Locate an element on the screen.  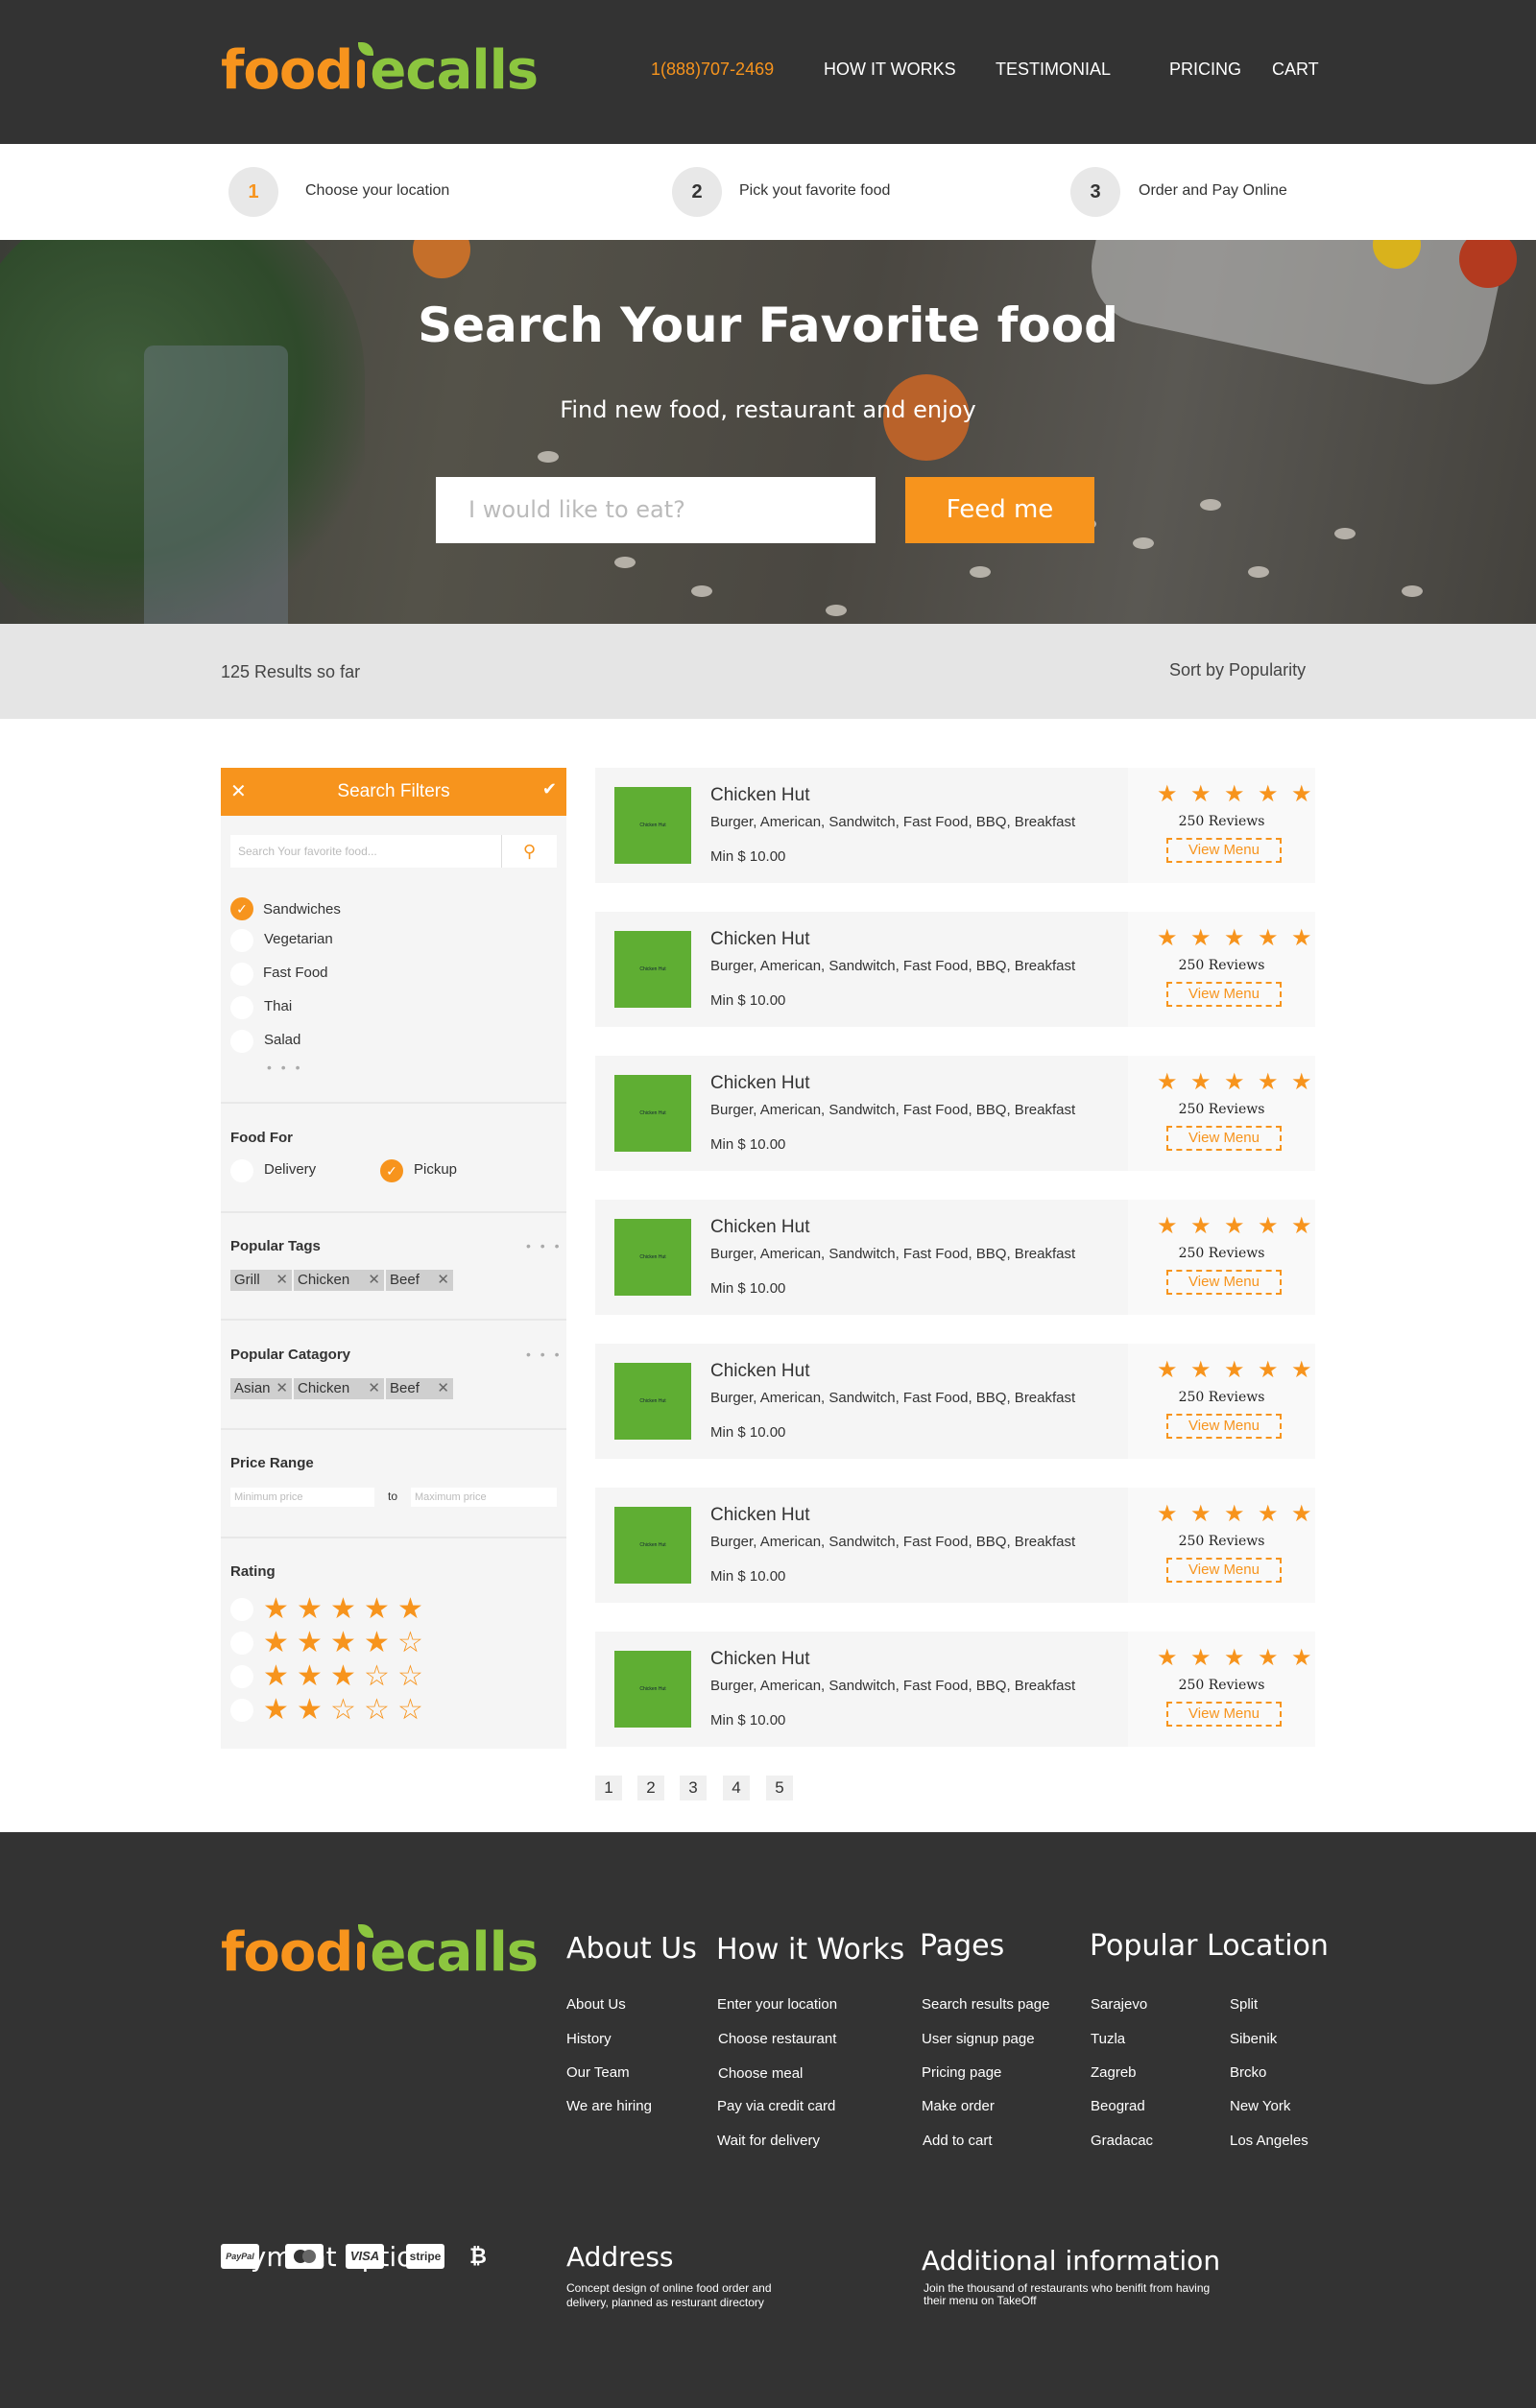
footer-link: Choose meal is located at coordinates (760, 2073).